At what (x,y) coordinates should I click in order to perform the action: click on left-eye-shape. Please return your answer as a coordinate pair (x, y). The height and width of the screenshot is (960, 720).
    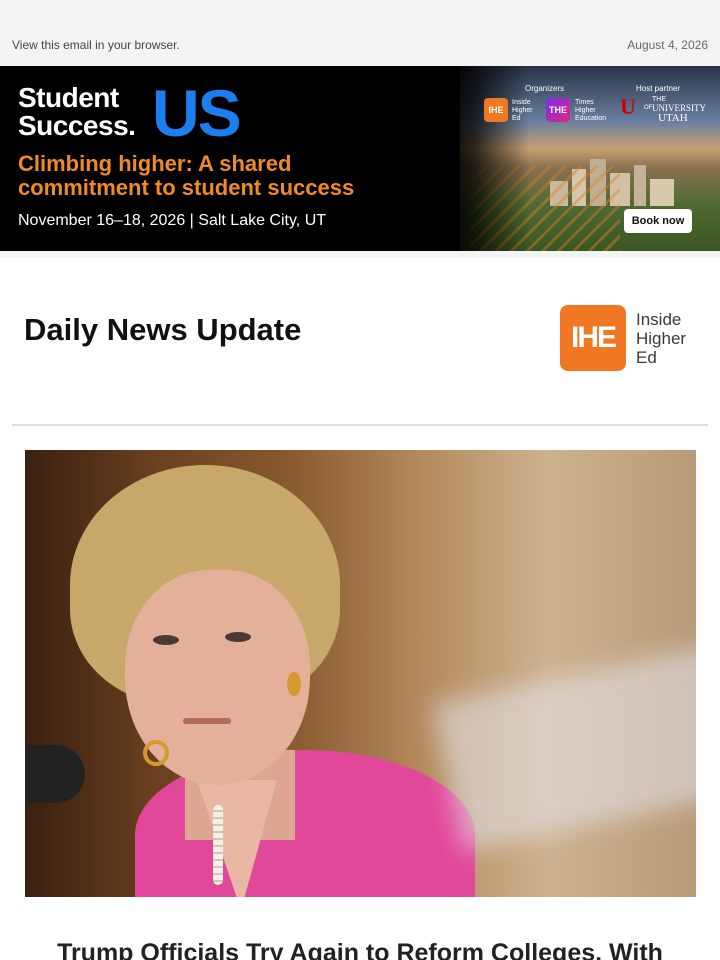
    Looking at the image, I should click on (166, 640).